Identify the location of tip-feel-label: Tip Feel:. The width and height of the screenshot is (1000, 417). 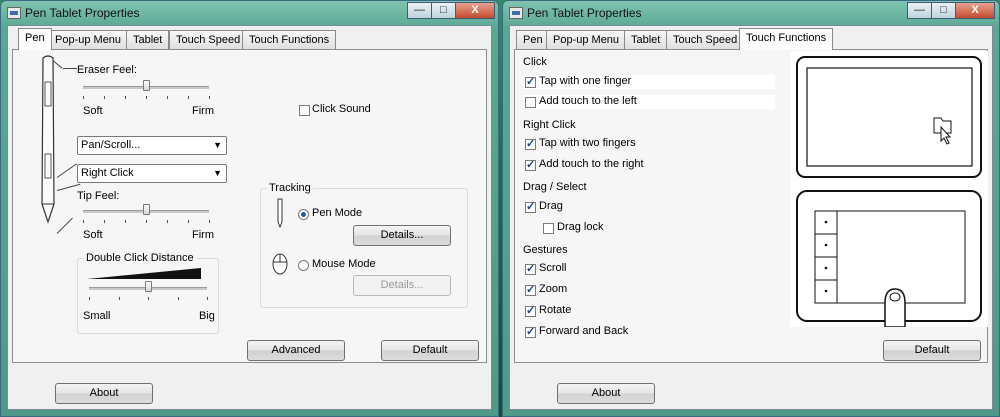
(98, 196).